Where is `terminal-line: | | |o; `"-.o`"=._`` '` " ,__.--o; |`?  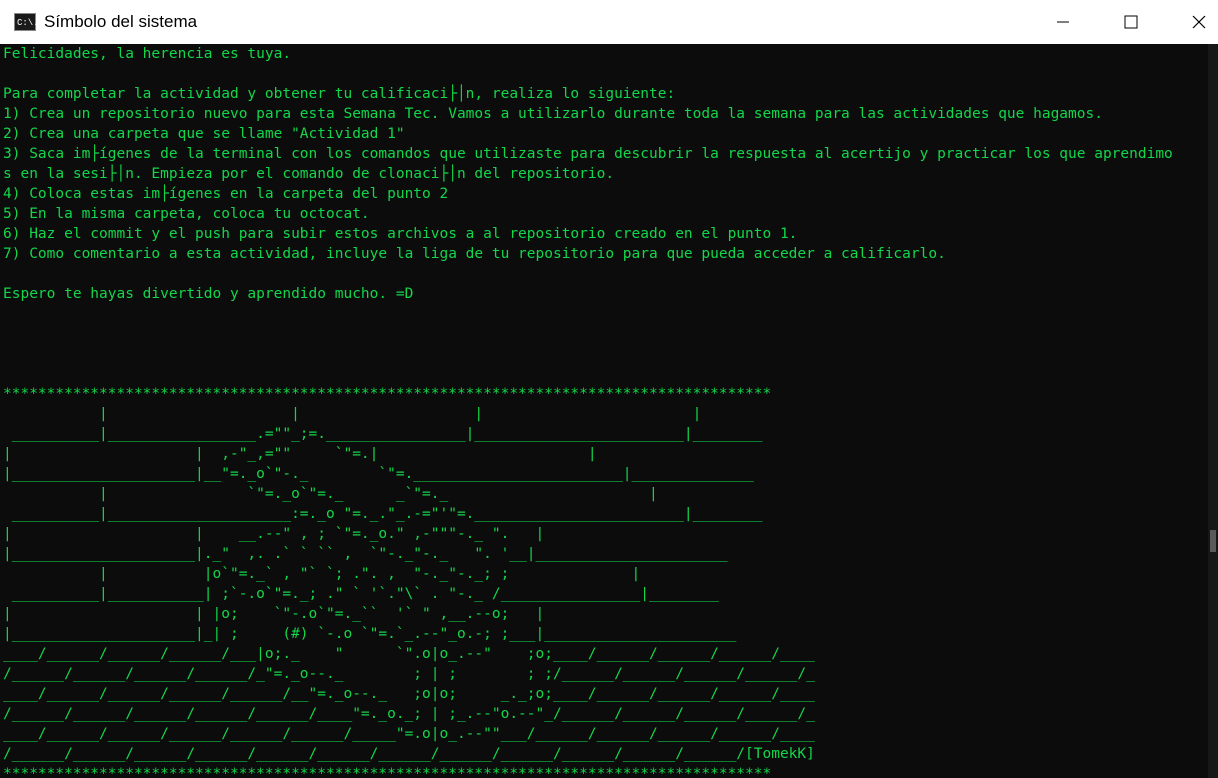 terminal-line: | | |o; `"-.o`"=._`` '` " ,__.--o; | is located at coordinates (274, 614).